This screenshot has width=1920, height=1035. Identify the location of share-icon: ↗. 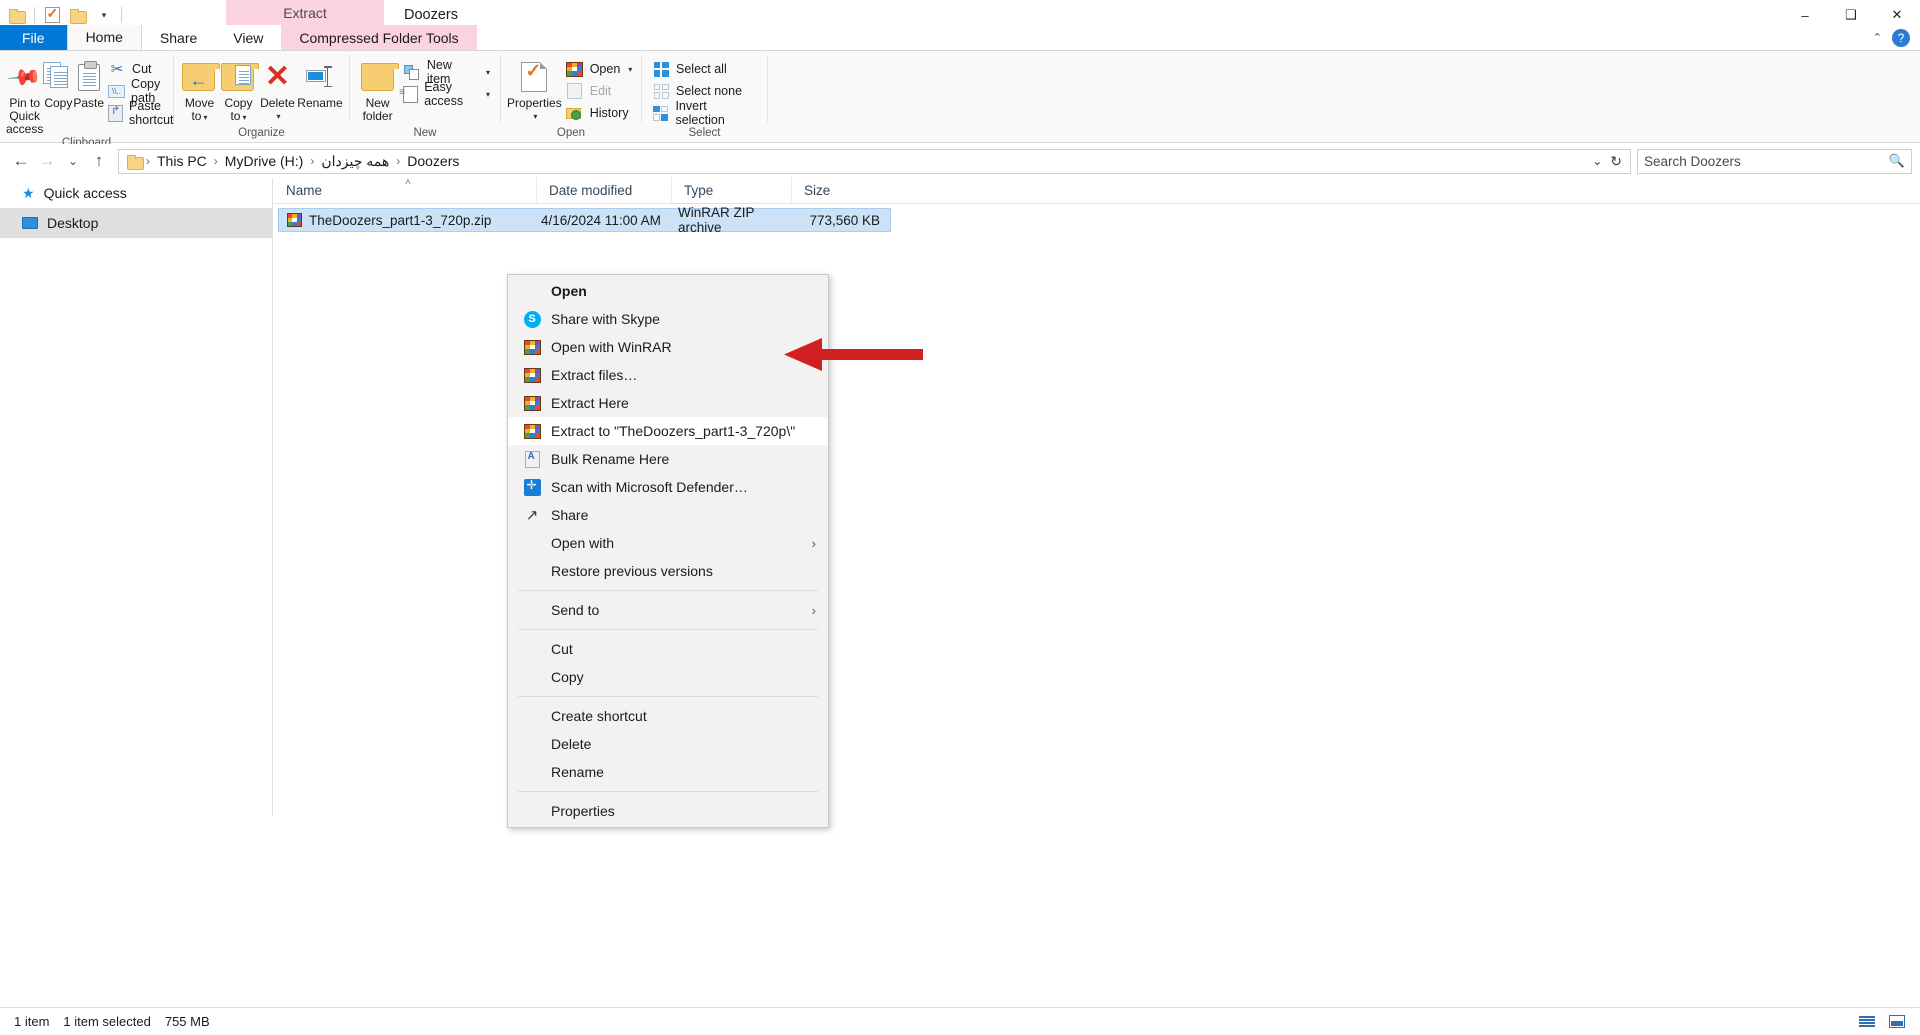
(532, 515).